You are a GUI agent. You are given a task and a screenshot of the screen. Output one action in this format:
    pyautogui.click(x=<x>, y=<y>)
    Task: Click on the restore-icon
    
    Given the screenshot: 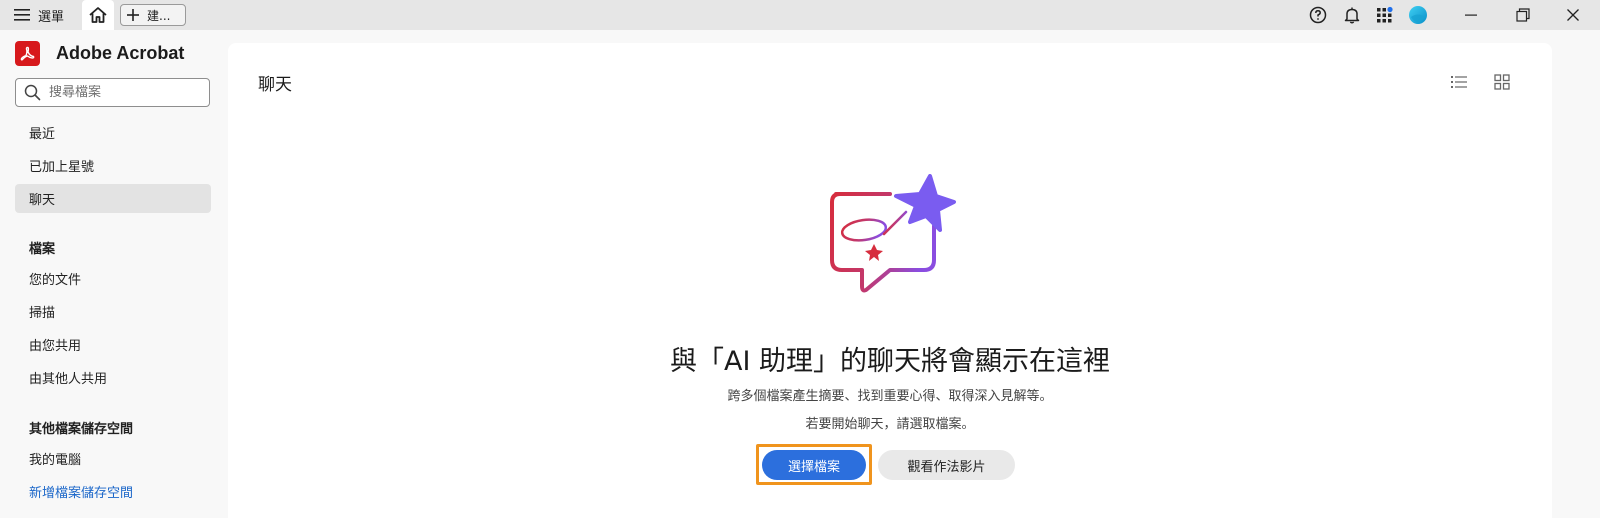 What is the action you would take?
    pyautogui.click(x=1523, y=15)
    